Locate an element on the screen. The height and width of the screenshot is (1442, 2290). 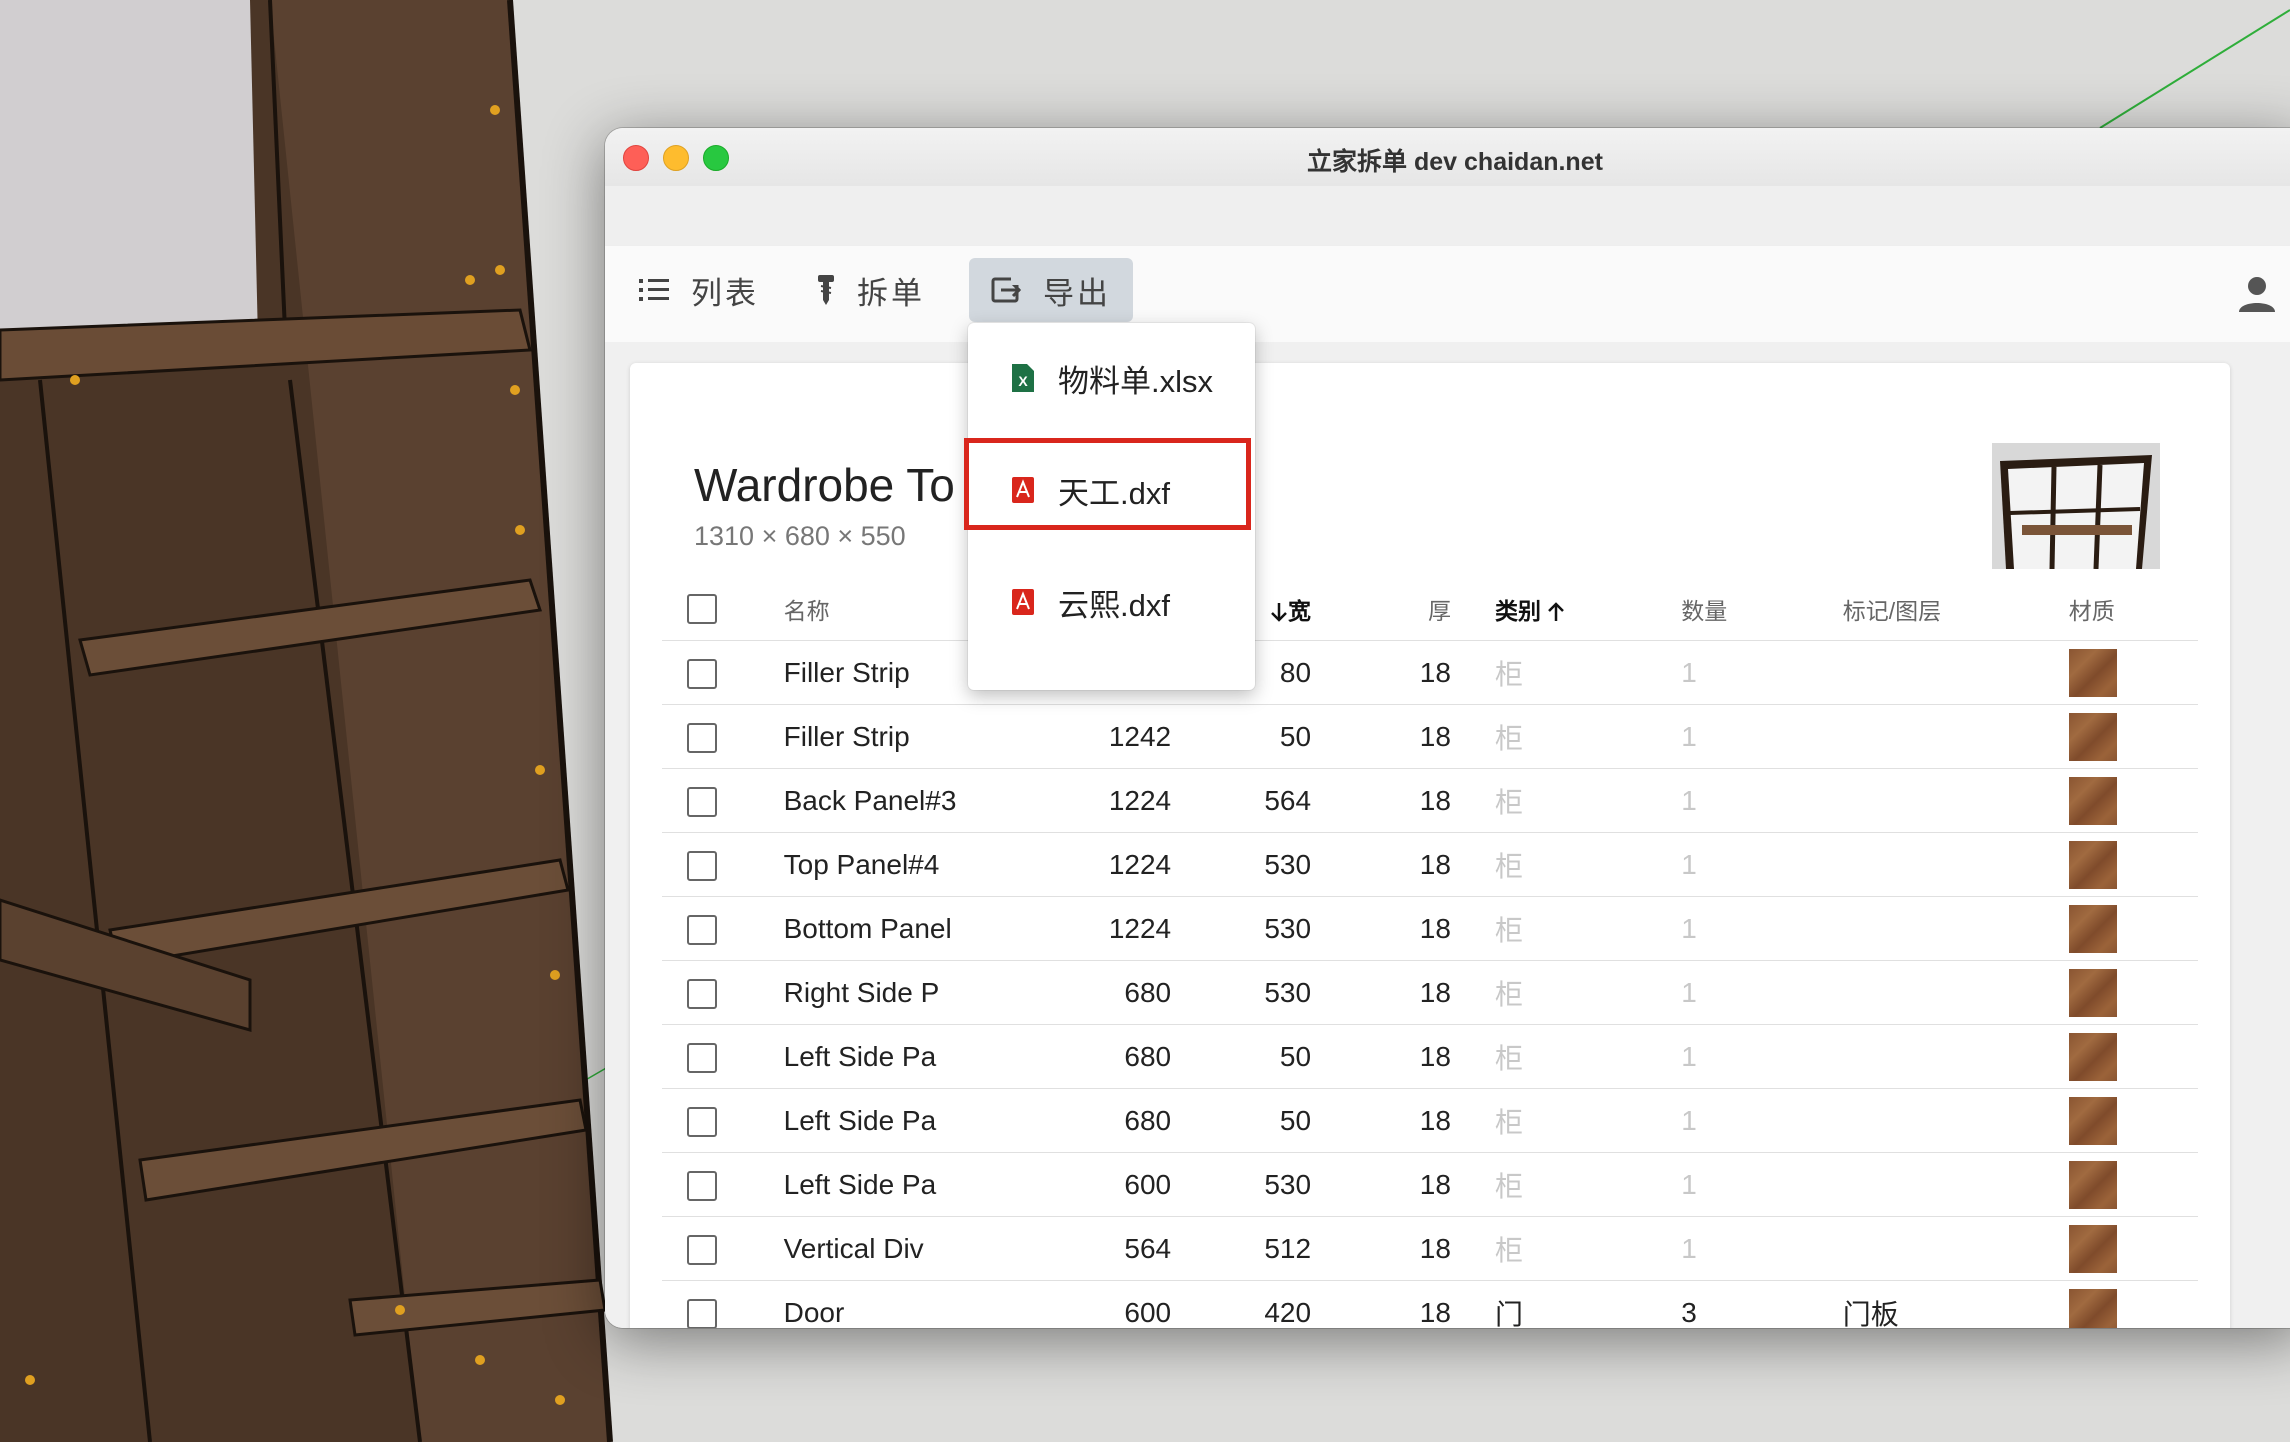
header-width-label: 宽 is located at coordinates (1300, 611).